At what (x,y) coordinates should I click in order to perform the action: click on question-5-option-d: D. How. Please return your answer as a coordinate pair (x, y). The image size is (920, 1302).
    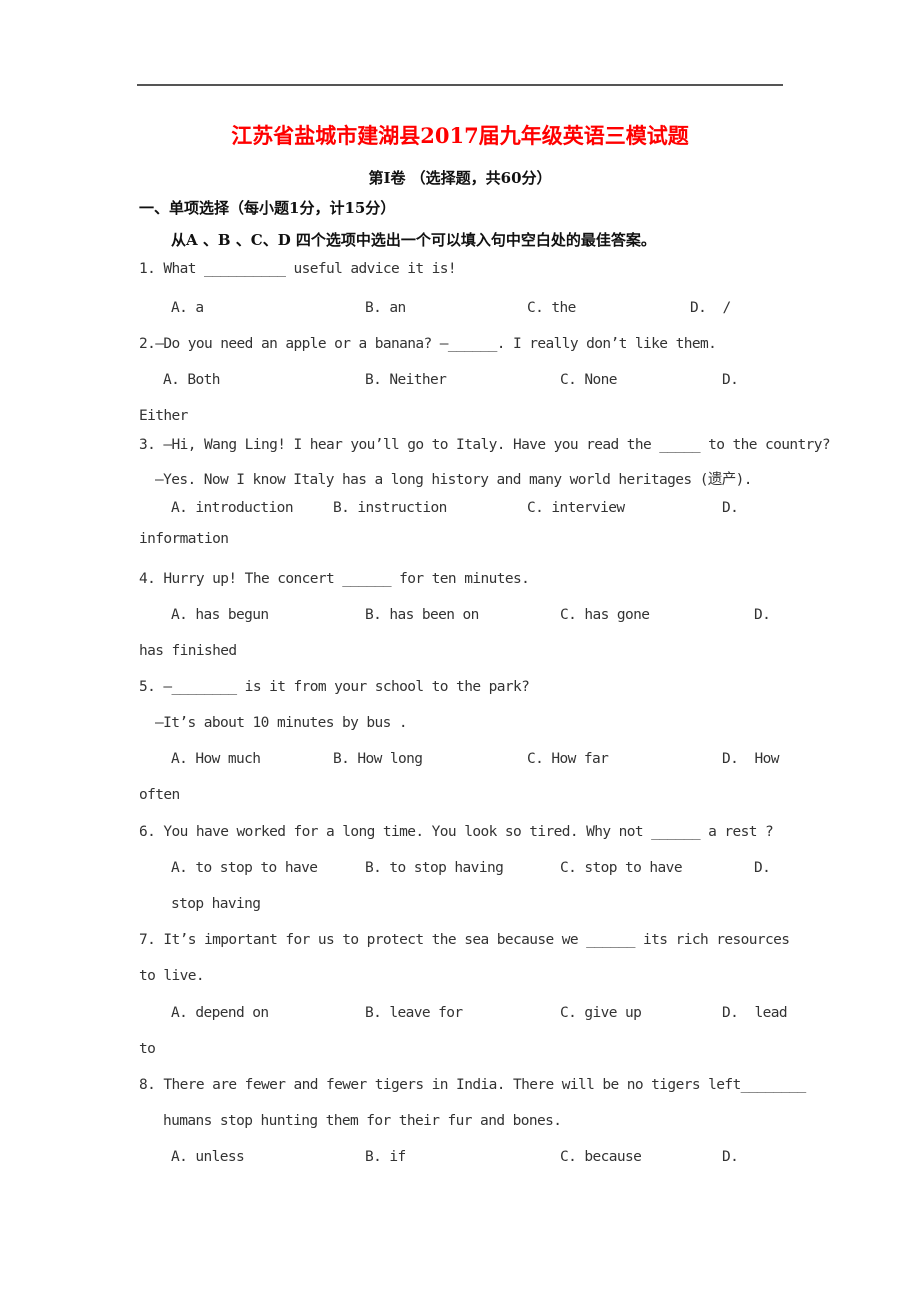
    Looking at the image, I should click on (751, 759).